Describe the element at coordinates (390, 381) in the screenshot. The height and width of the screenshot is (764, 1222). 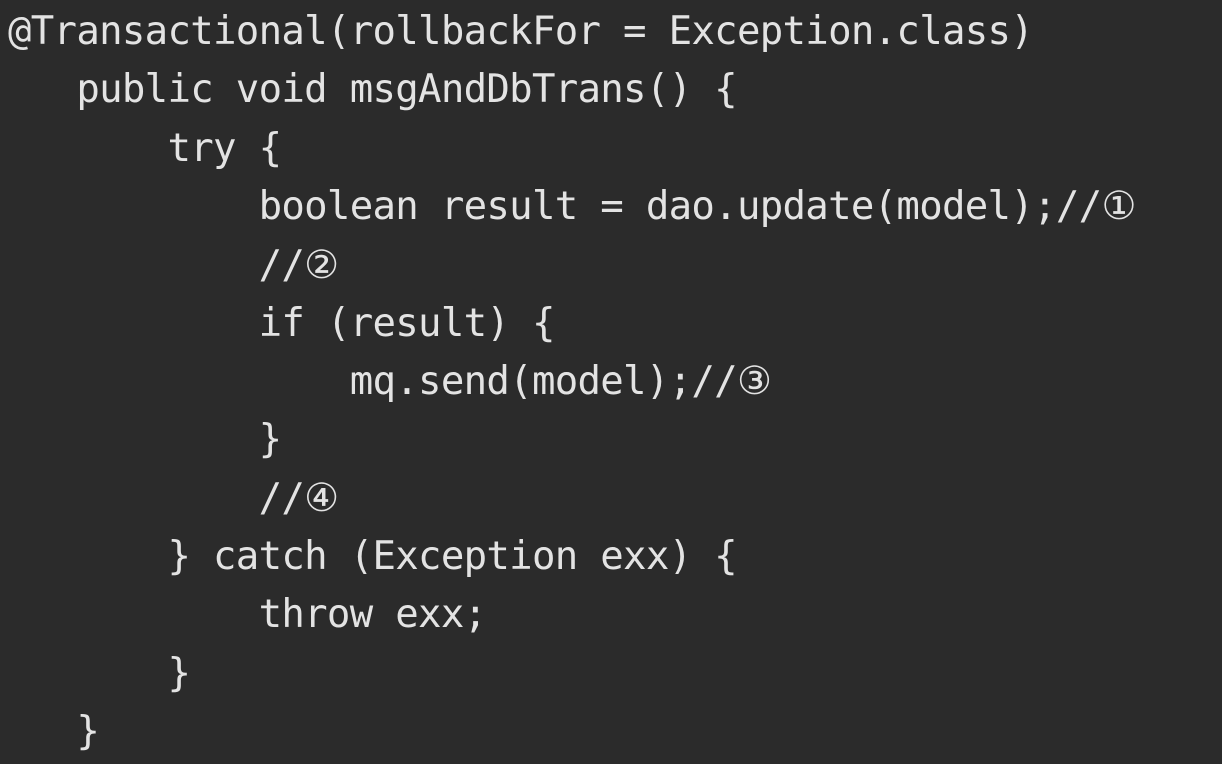
I see `code-line-mq-send: mq.send(model);//③` at that location.